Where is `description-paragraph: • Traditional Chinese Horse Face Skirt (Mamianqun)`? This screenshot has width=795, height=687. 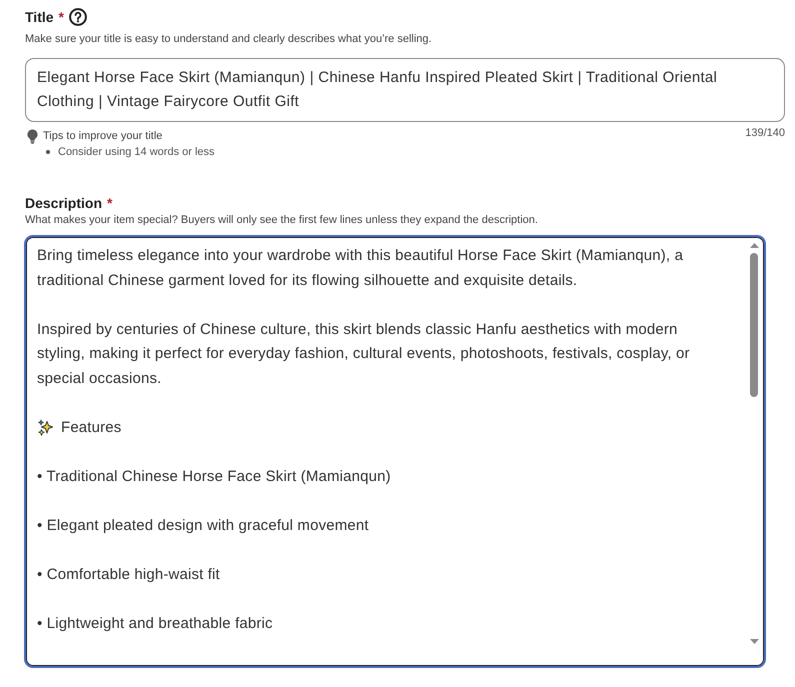 description-paragraph: • Traditional Chinese Horse Face Skirt (Mamianqun) is located at coordinates (214, 476).